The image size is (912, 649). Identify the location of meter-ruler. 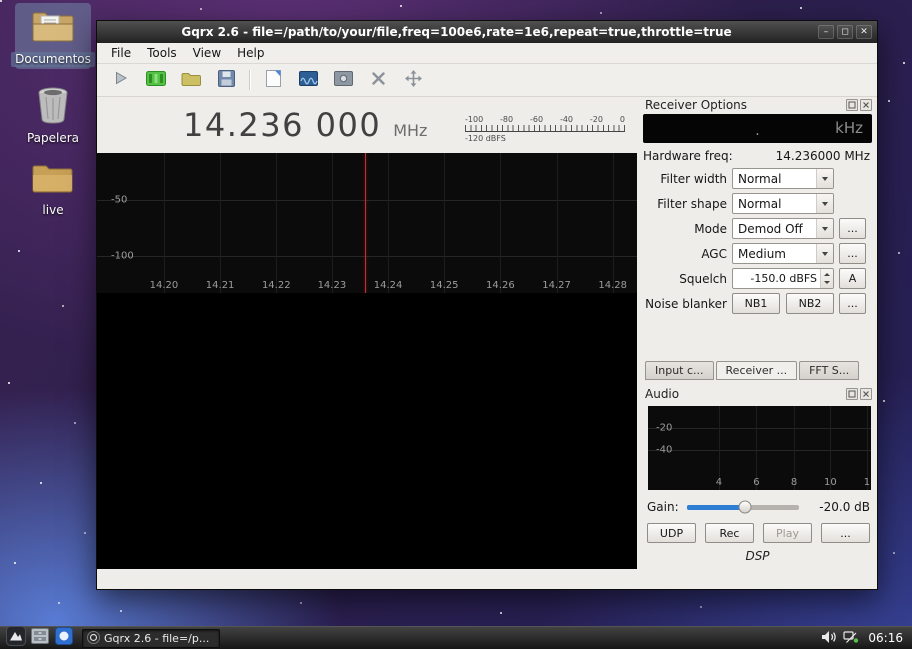
(545, 128).